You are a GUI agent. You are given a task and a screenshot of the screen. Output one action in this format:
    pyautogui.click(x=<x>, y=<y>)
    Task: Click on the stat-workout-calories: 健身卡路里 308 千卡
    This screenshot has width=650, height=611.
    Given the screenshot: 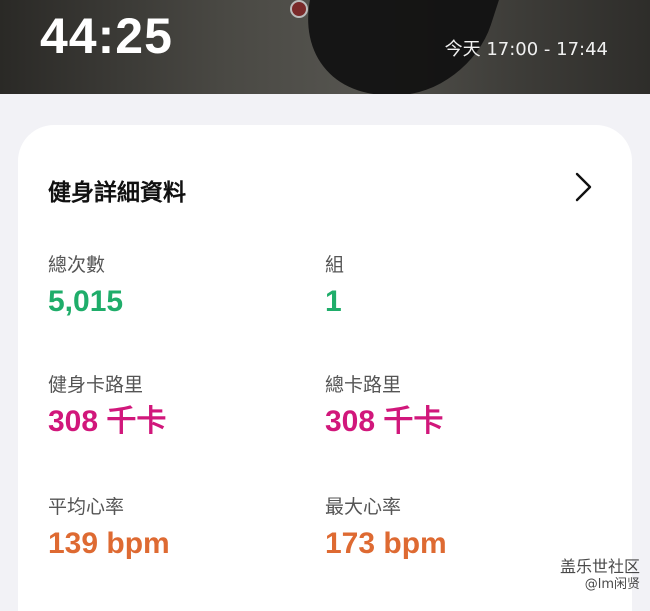 What is the action you would take?
    pyautogui.click(x=107, y=406)
    